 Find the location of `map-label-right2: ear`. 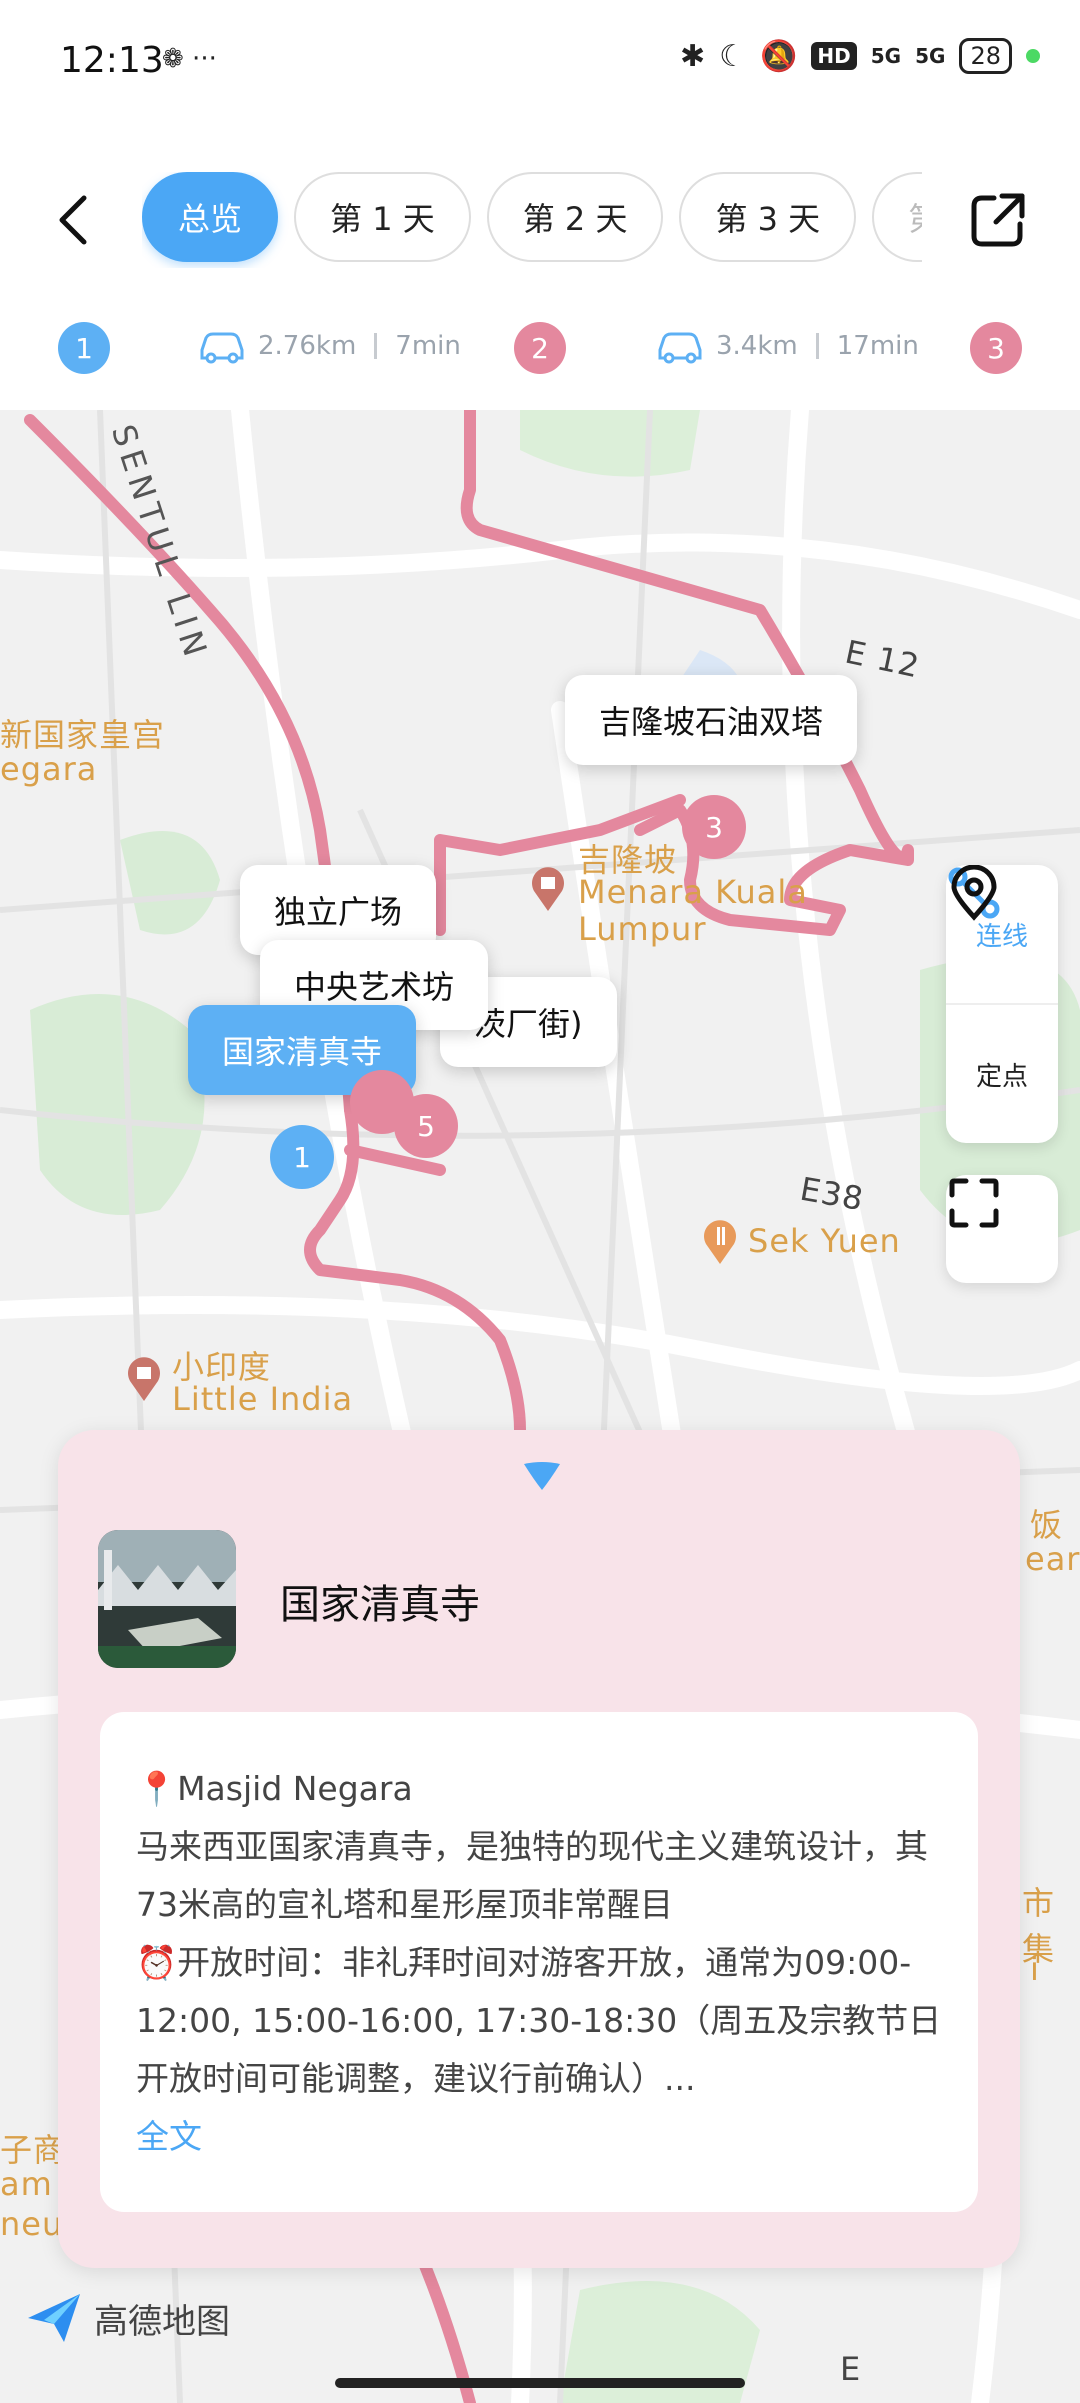

map-label-right2: ear is located at coordinates (1052, 1559).